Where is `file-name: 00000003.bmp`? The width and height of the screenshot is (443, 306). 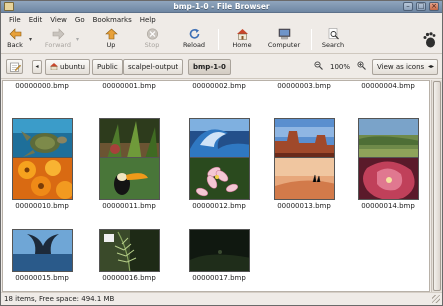
file-name: 00000003.bmp is located at coordinates (304, 86).